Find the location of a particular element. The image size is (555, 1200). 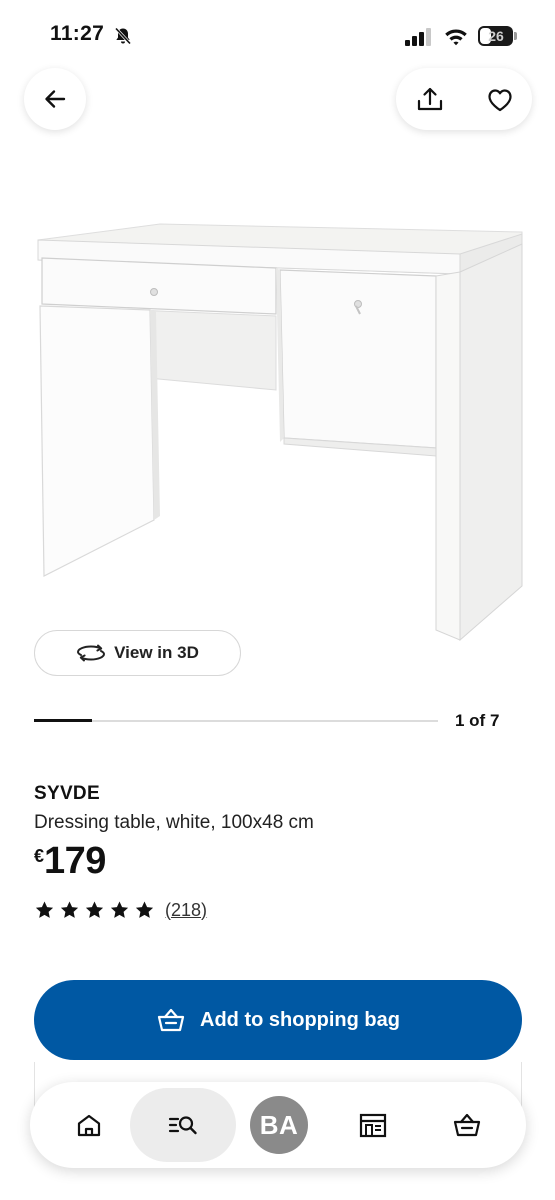

heart-icon is located at coordinates (500, 100).